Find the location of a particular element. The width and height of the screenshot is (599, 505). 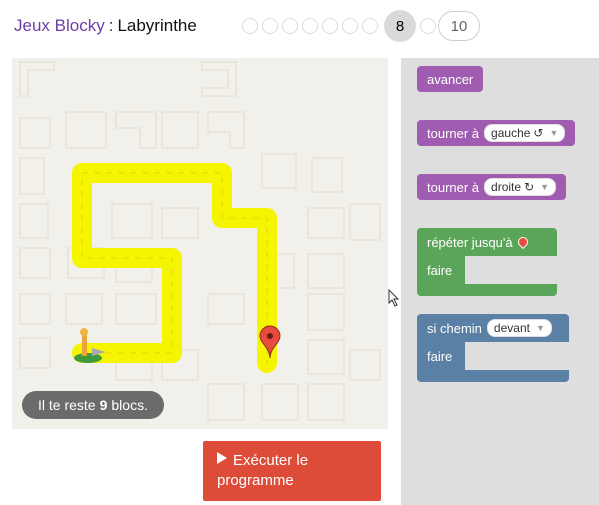

turn-left-value: gauche is located at coordinates (511, 133).